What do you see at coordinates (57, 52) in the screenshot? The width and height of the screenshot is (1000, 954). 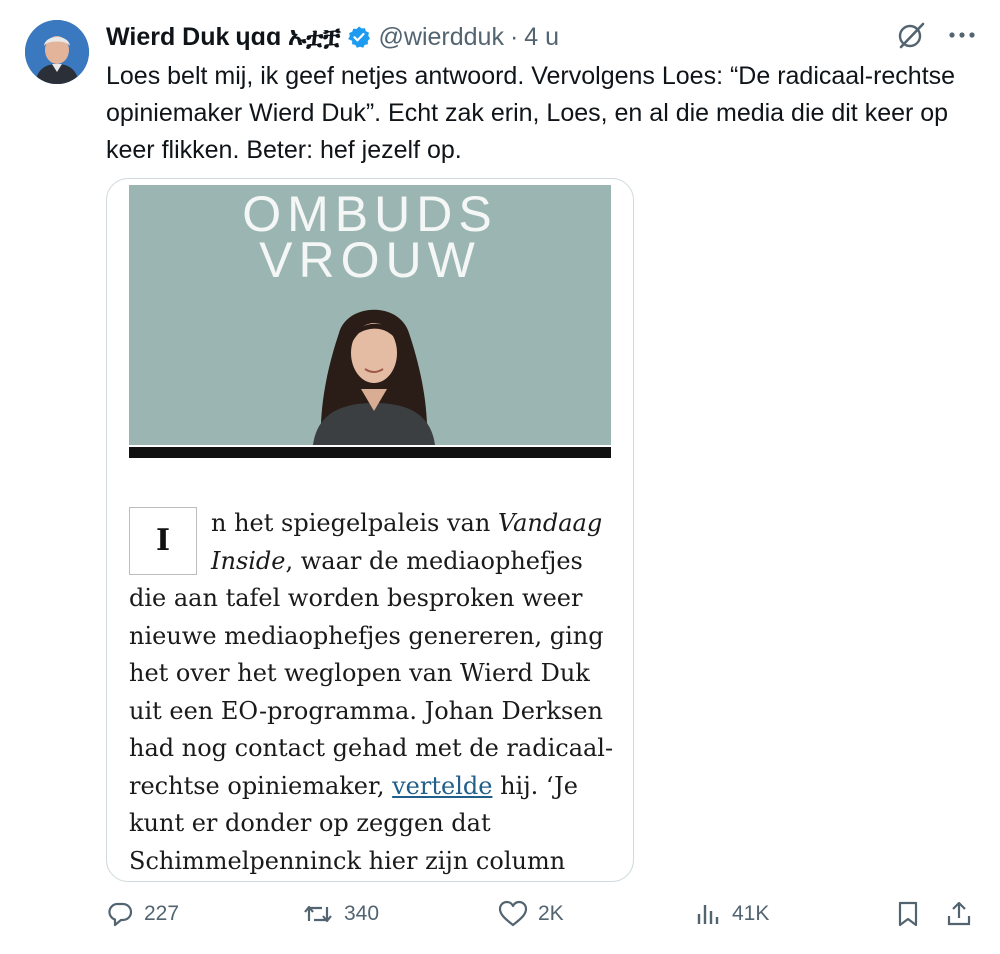 I see `avatar` at bounding box center [57, 52].